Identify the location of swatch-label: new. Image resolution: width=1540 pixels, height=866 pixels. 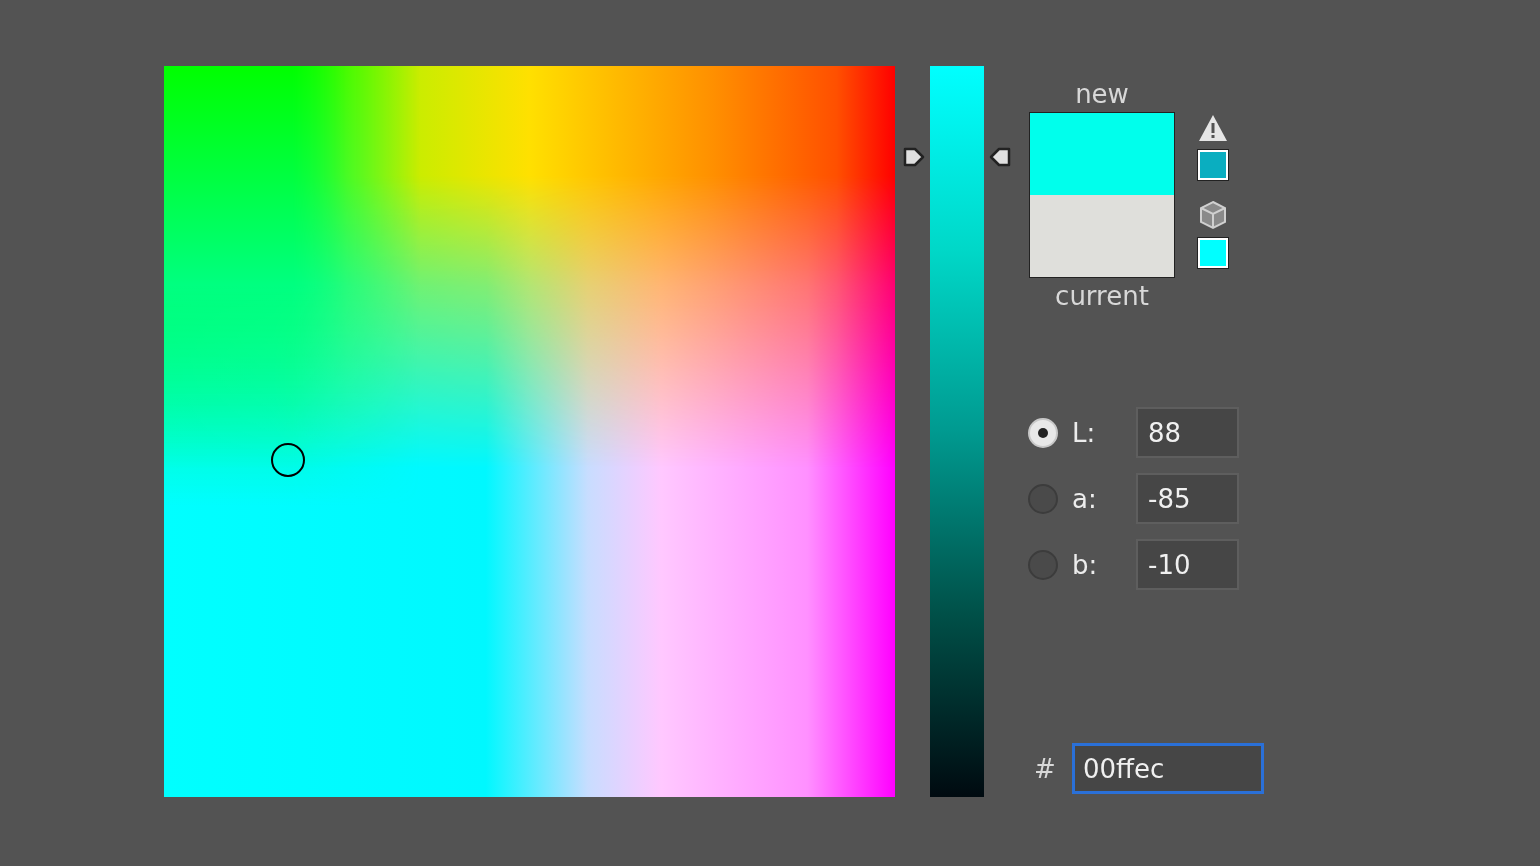
(1102, 94).